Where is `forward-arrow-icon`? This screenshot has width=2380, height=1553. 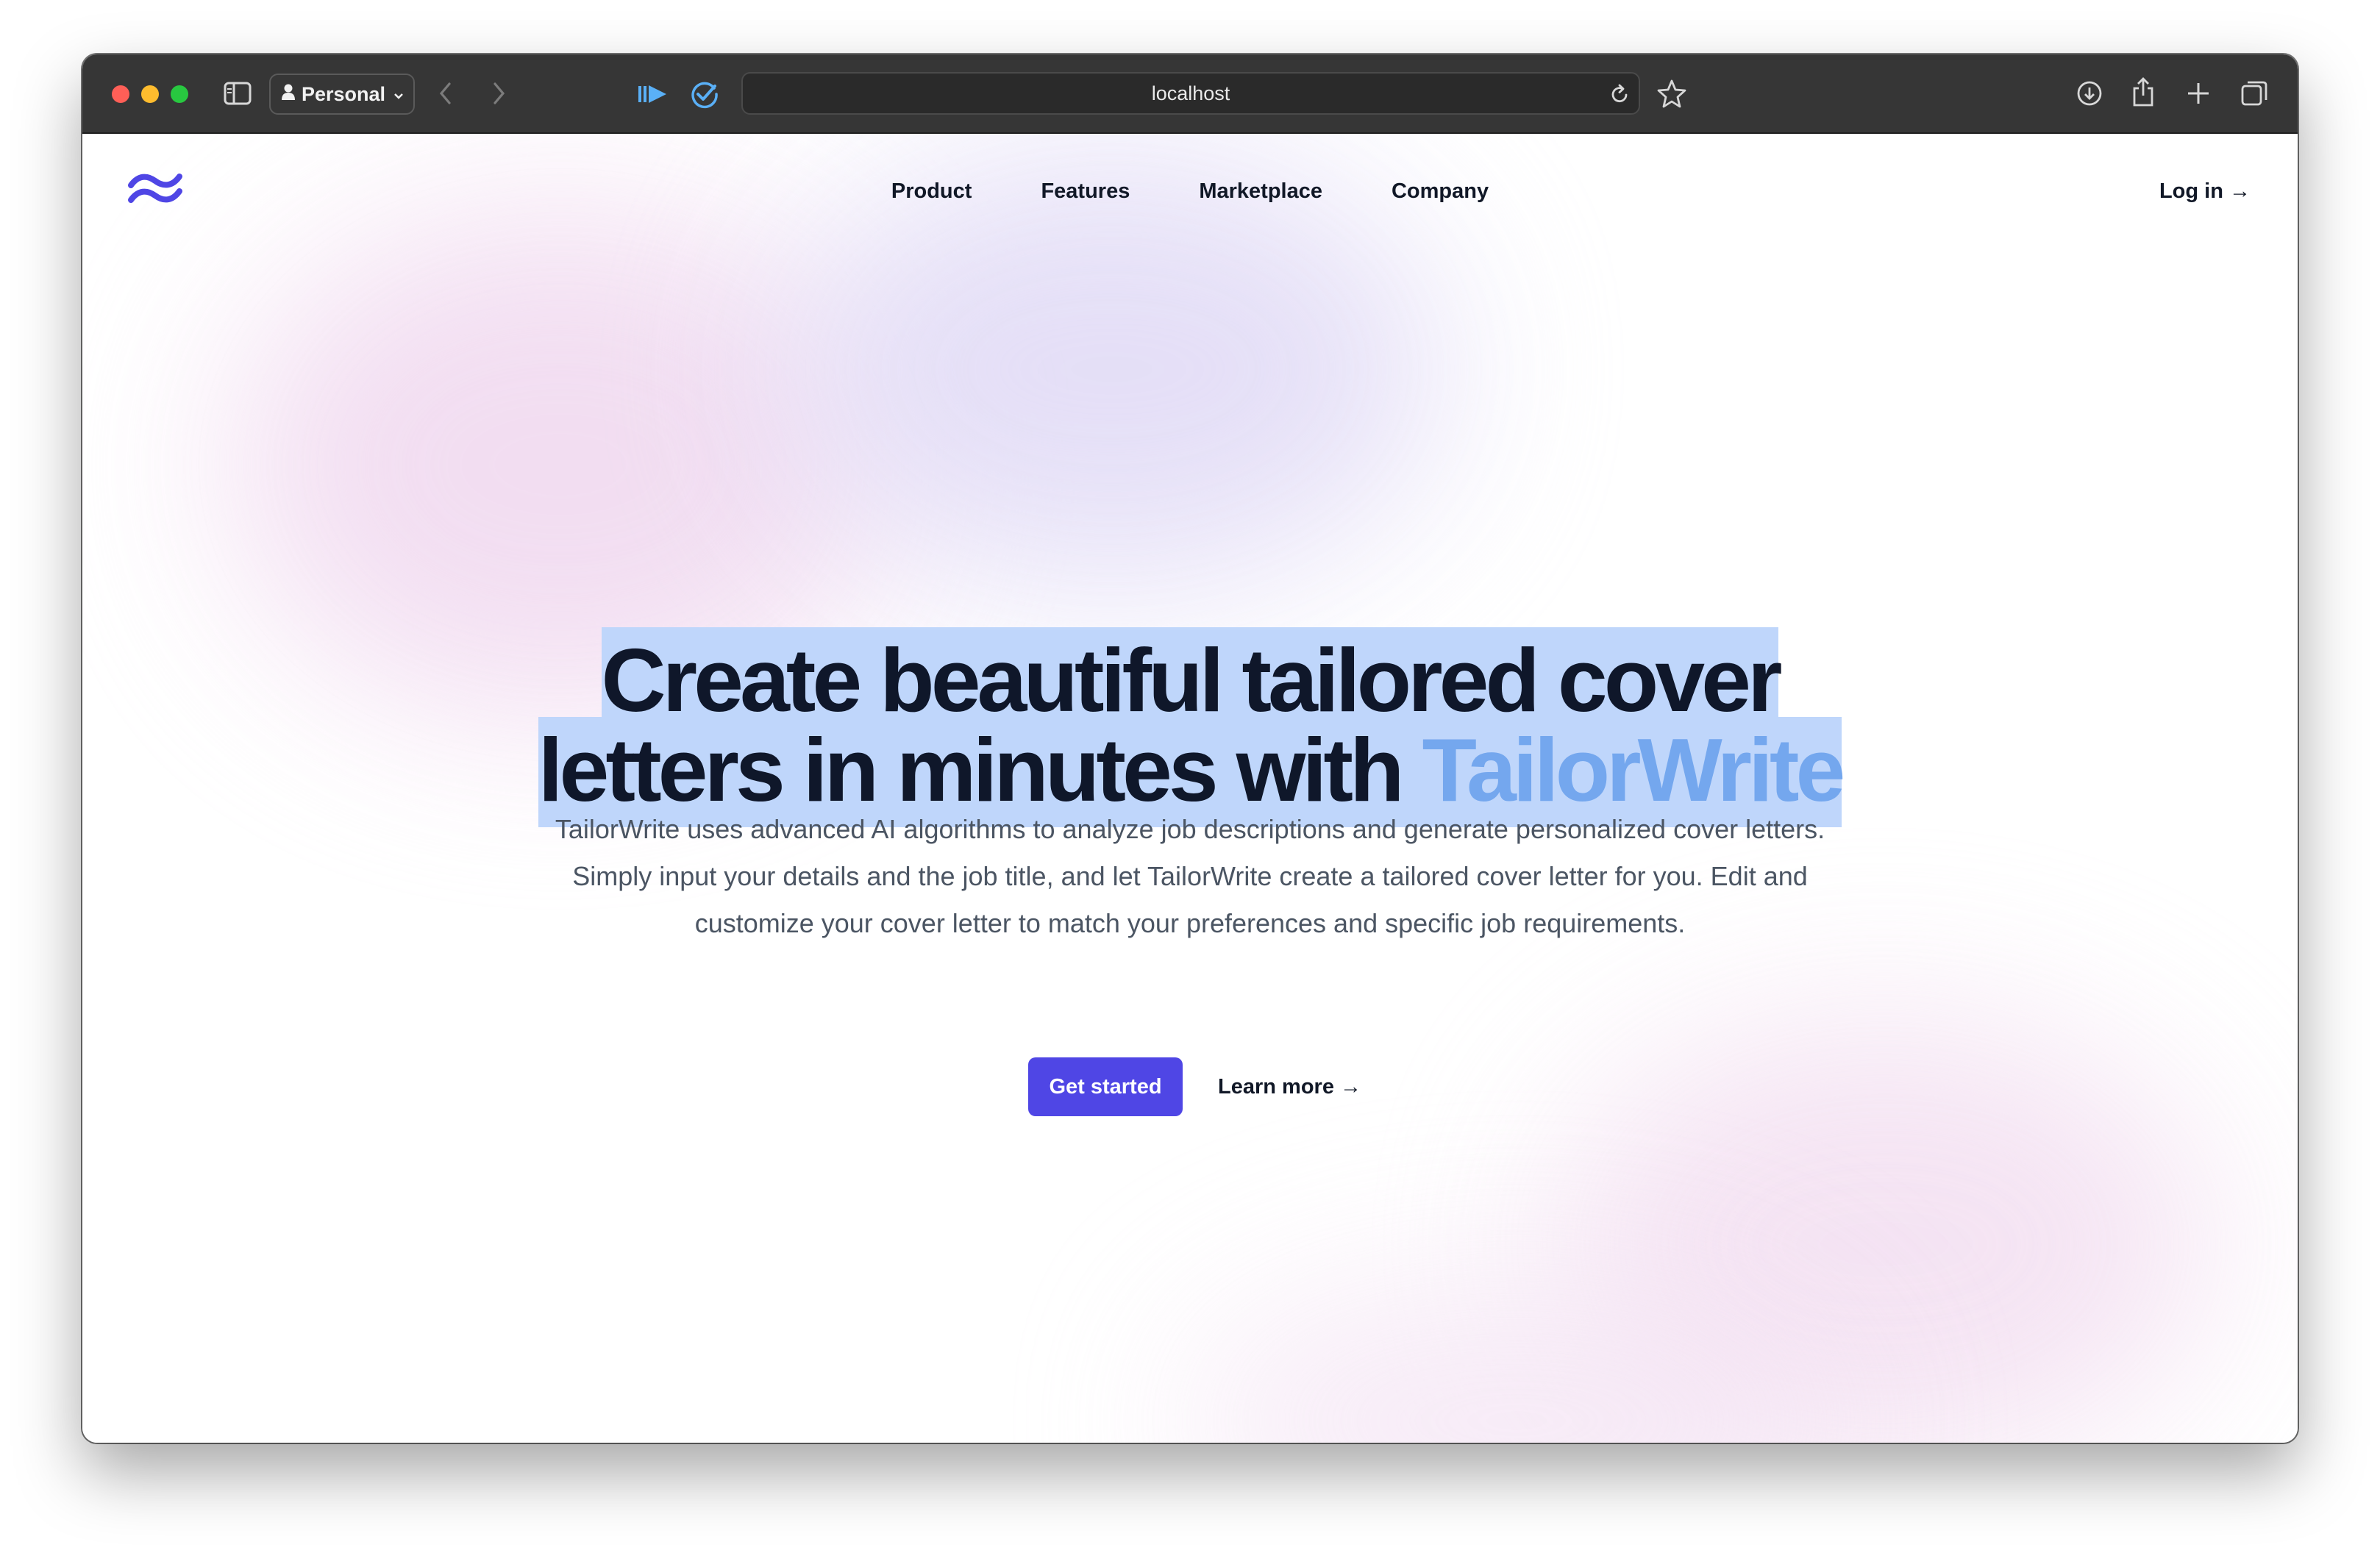
forward-arrow-icon is located at coordinates (498, 93).